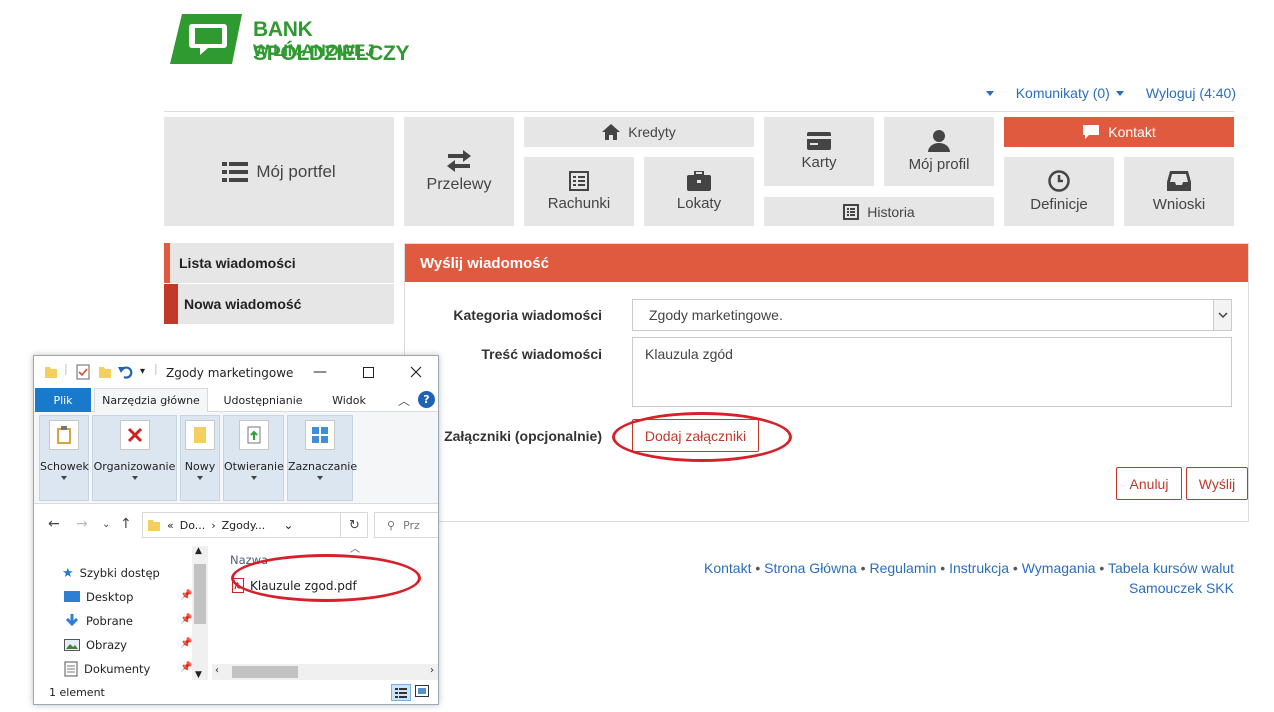  Describe the element at coordinates (170, 525) in the screenshot. I see `breadcrumb-overflow: «` at that location.